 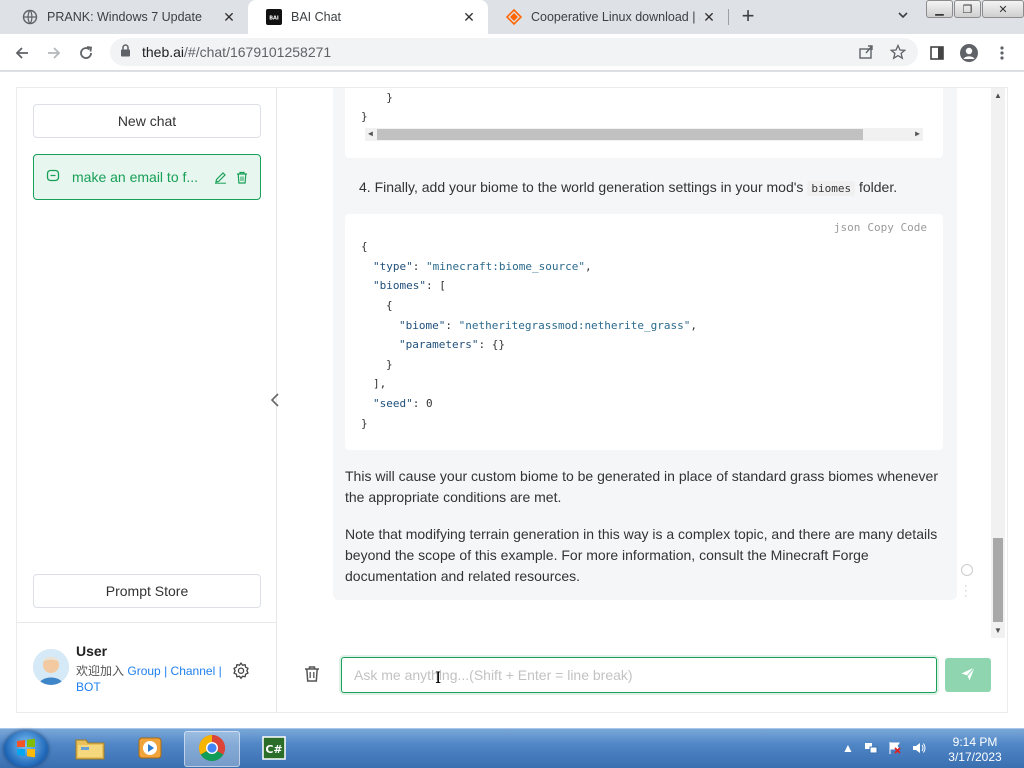 I want to click on svg-text: C#, so click(x=273, y=749).